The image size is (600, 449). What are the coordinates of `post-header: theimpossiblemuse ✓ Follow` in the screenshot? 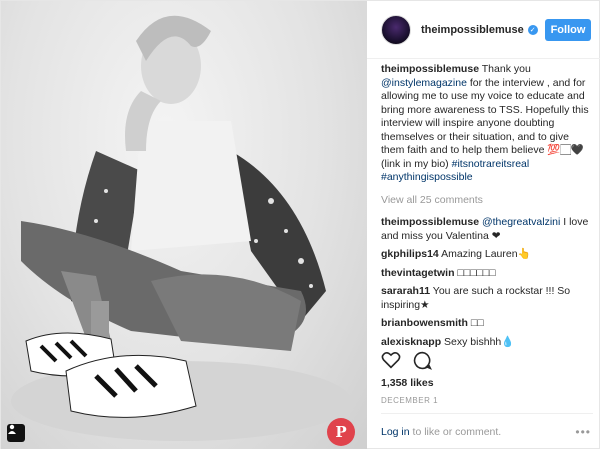 It's located at (483, 30).